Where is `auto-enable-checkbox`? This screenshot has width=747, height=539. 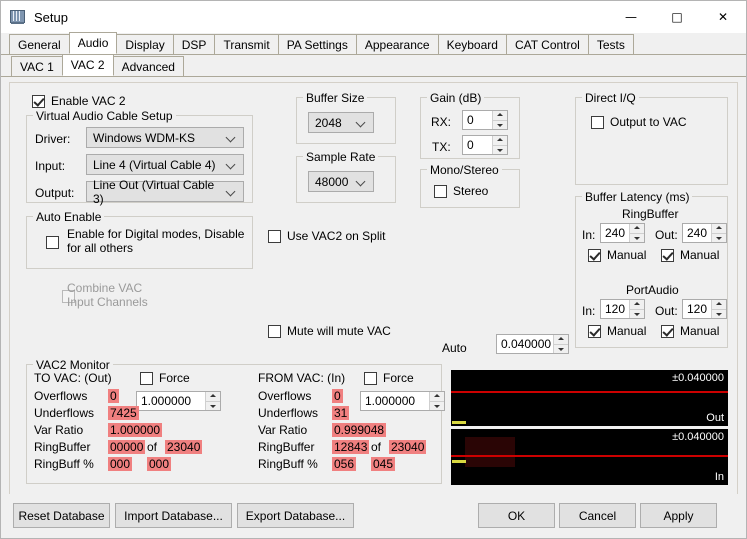
auto-enable-checkbox is located at coordinates (52, 243).